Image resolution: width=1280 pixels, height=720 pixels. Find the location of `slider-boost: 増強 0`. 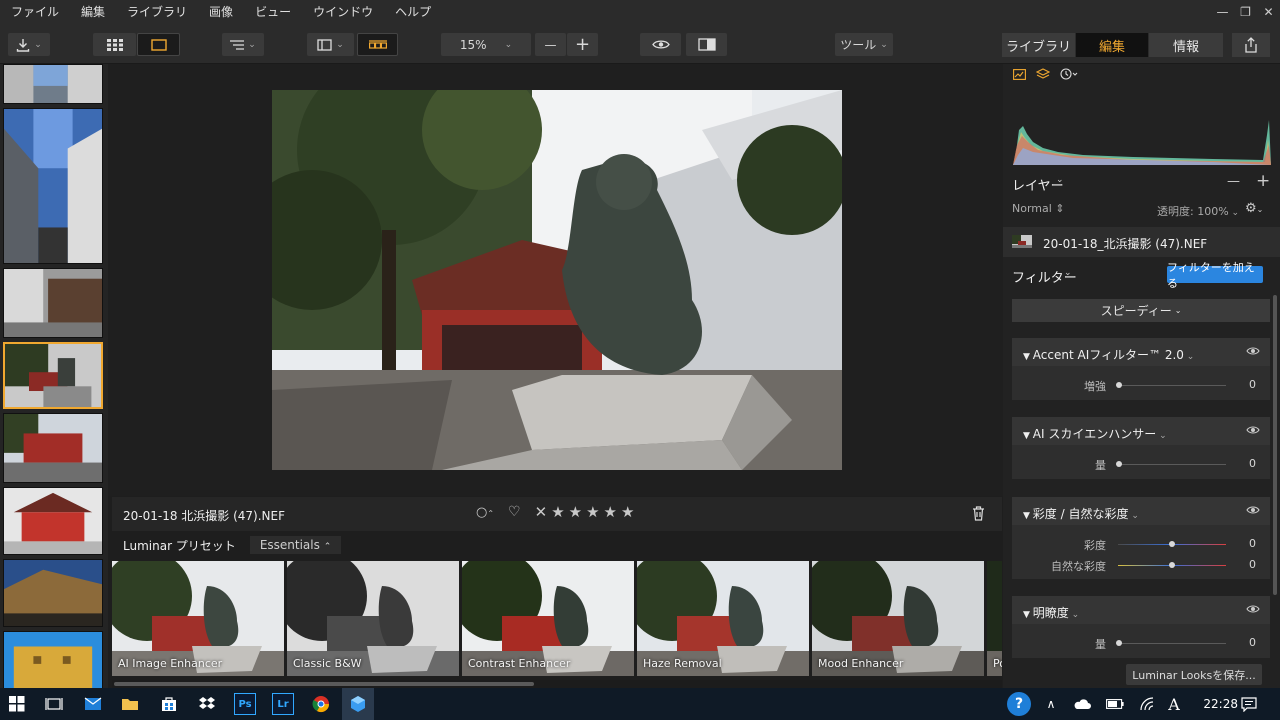

slider-boost: 増強 0 is located at coordinates (1141, 385).